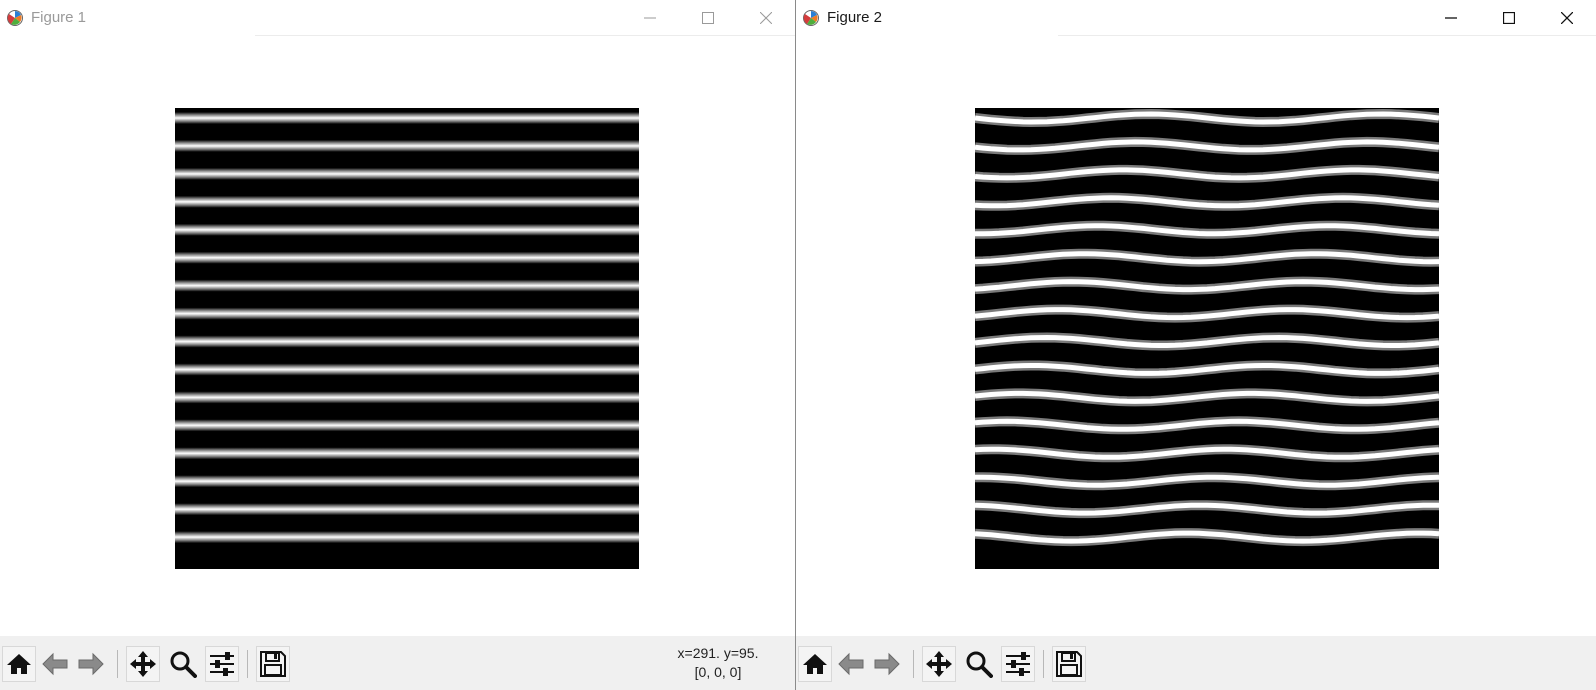 The width and height of the screenshot is (1596, 690). I want to click on title-bar: Figure 2, so click(1196, 17).